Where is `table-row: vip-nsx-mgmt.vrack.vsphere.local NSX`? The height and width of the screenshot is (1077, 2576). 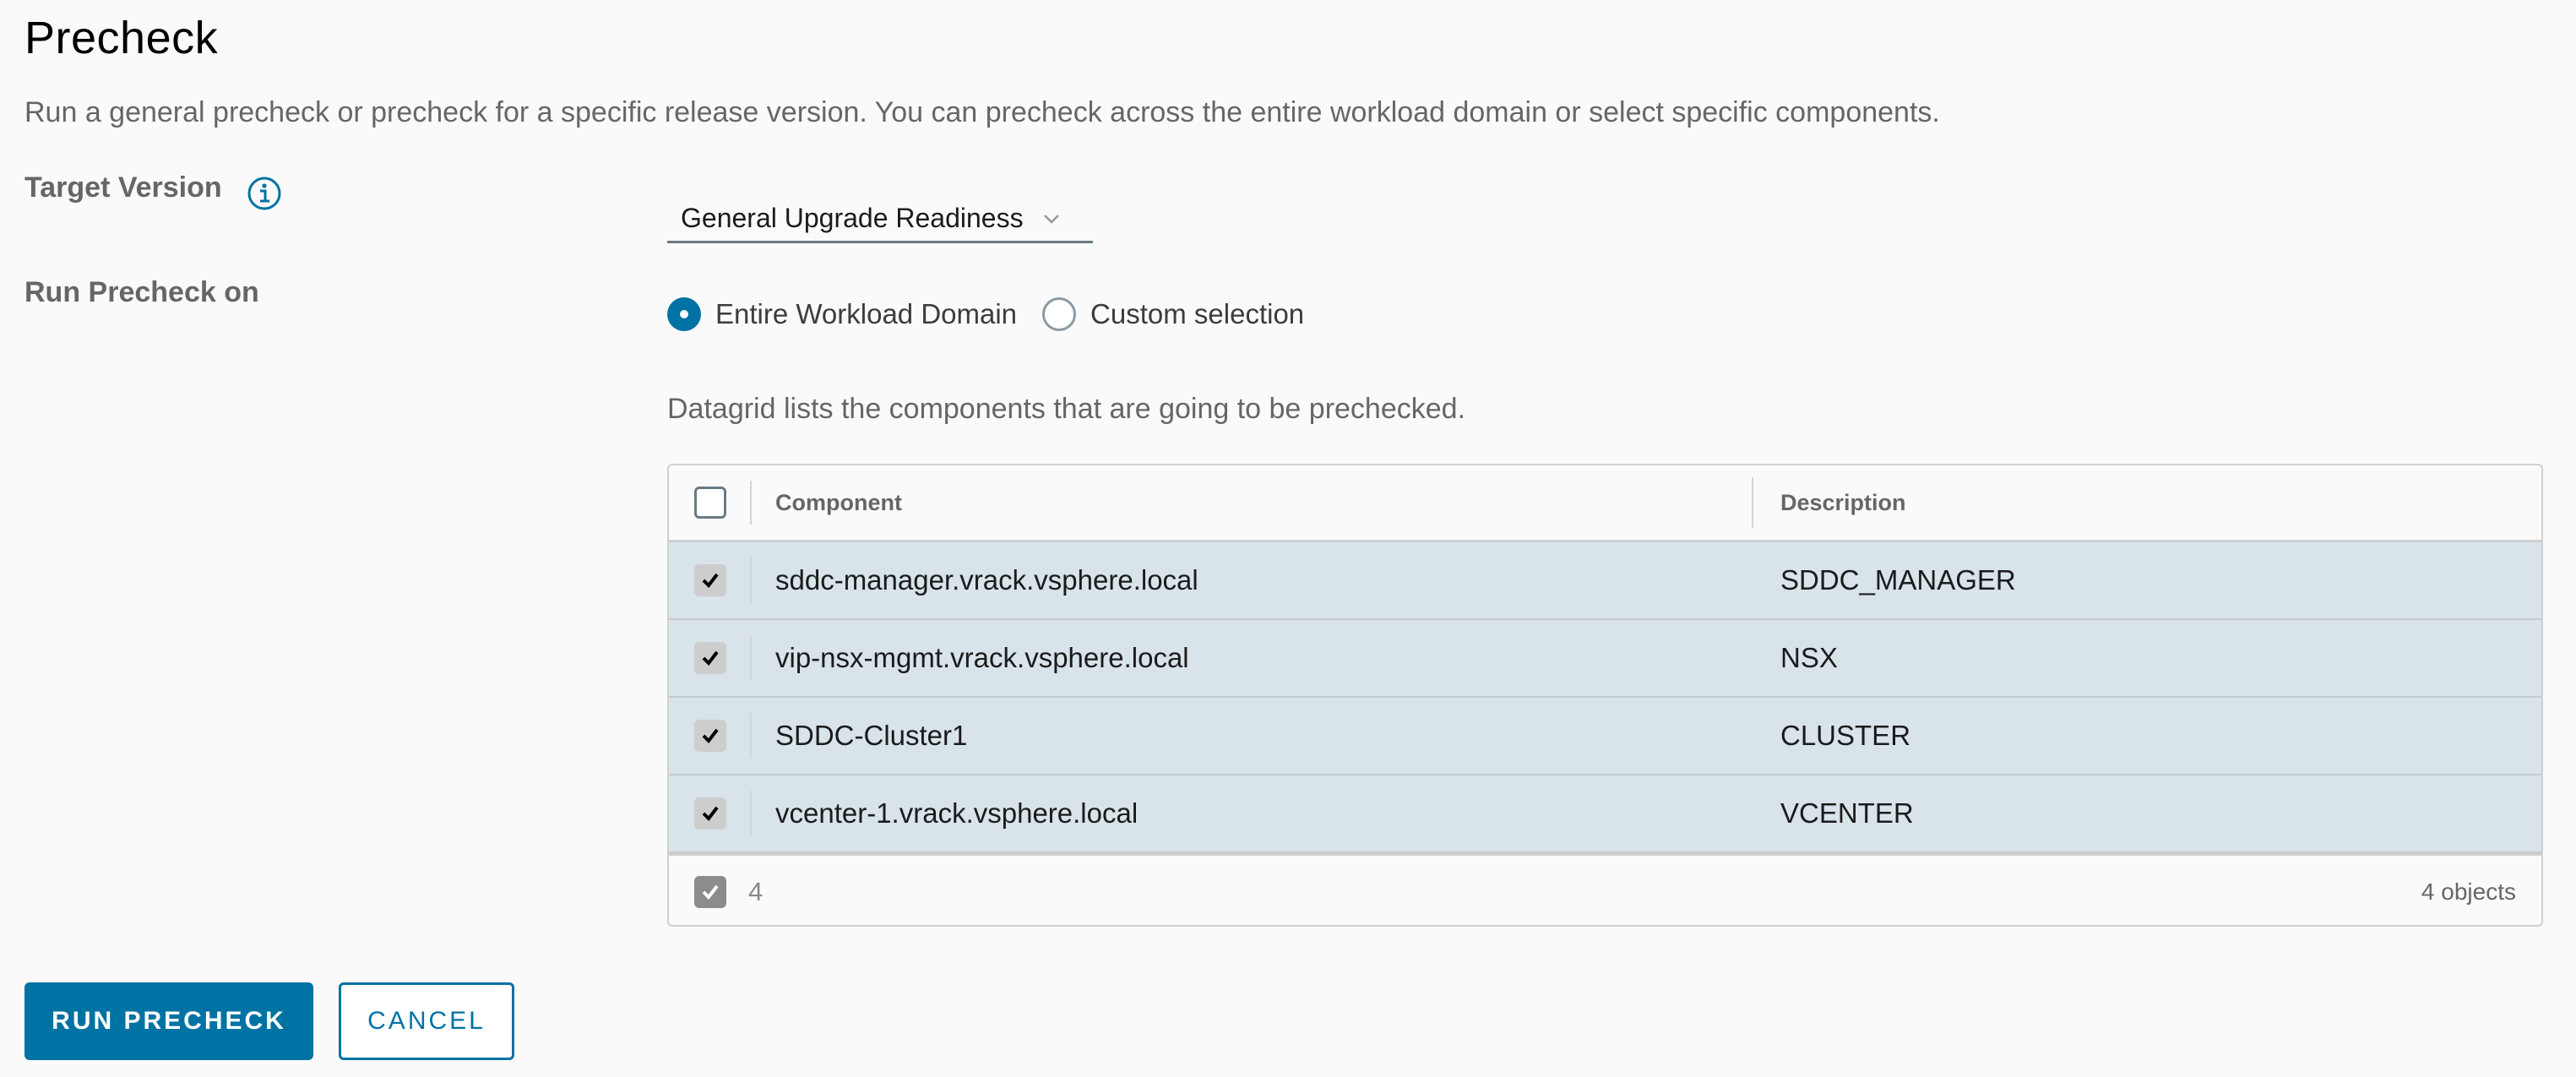
table-row: vip-nsx-mgmt.vrack.vsphere.local NSX is located at coordinates (1605, 659).